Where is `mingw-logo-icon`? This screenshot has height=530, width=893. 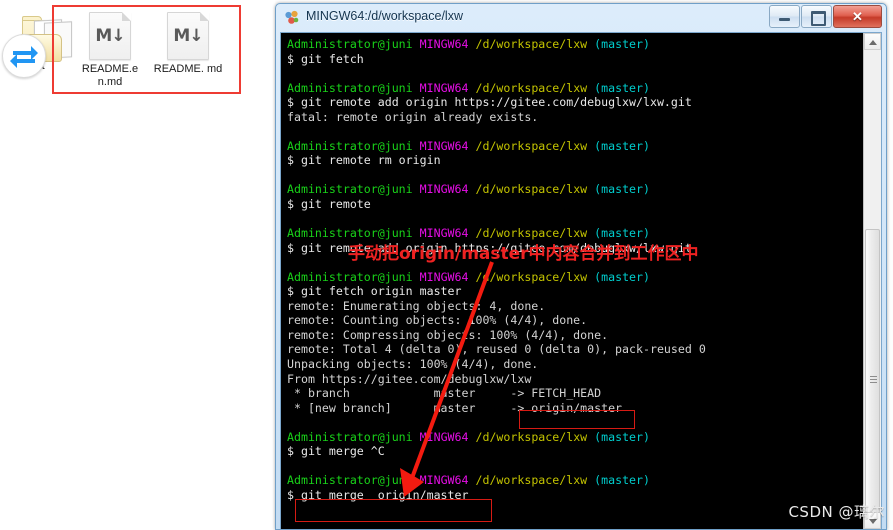 mingw-logo-icon is located at coordinates (292, 18).